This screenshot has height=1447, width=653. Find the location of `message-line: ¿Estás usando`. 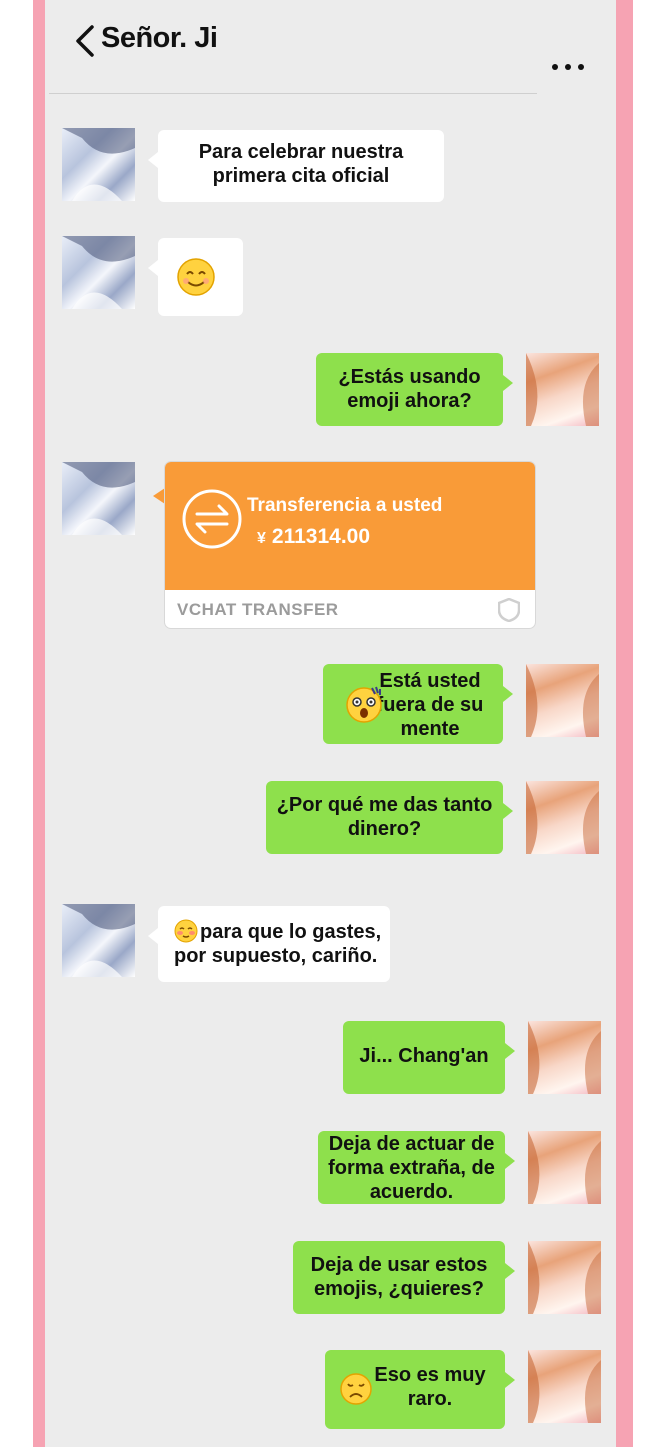

message-line: ¿Estás usando is located at coordinates (409, 377).